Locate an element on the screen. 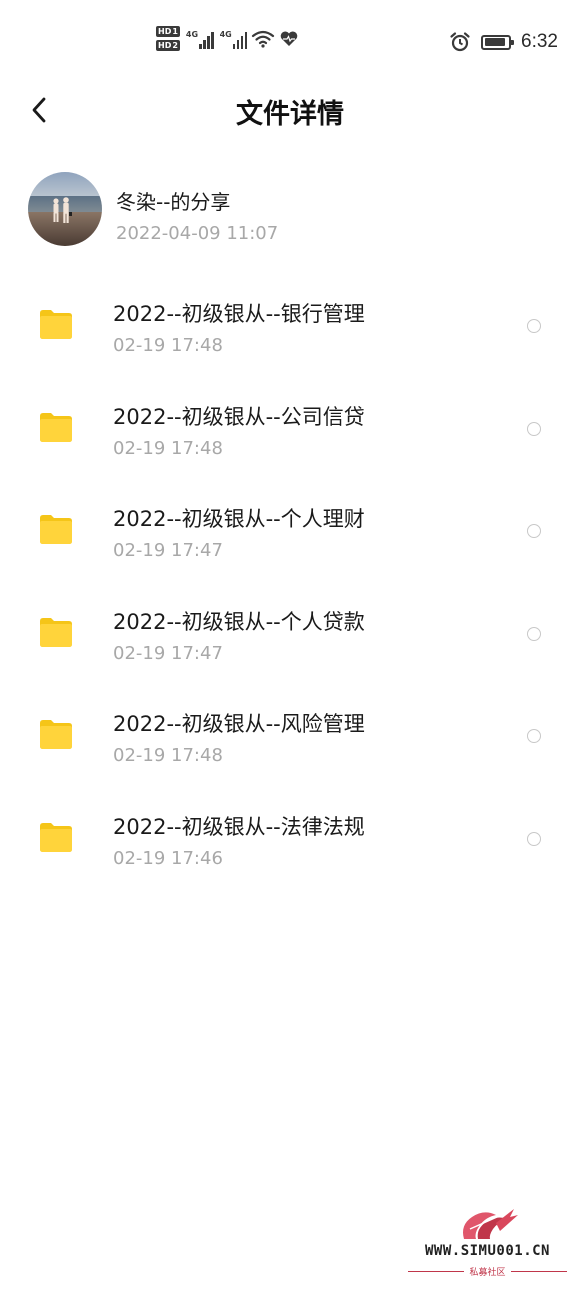 This screenshot has height=1289, width=580. alarm-icon is located at coordinates (460, 42).